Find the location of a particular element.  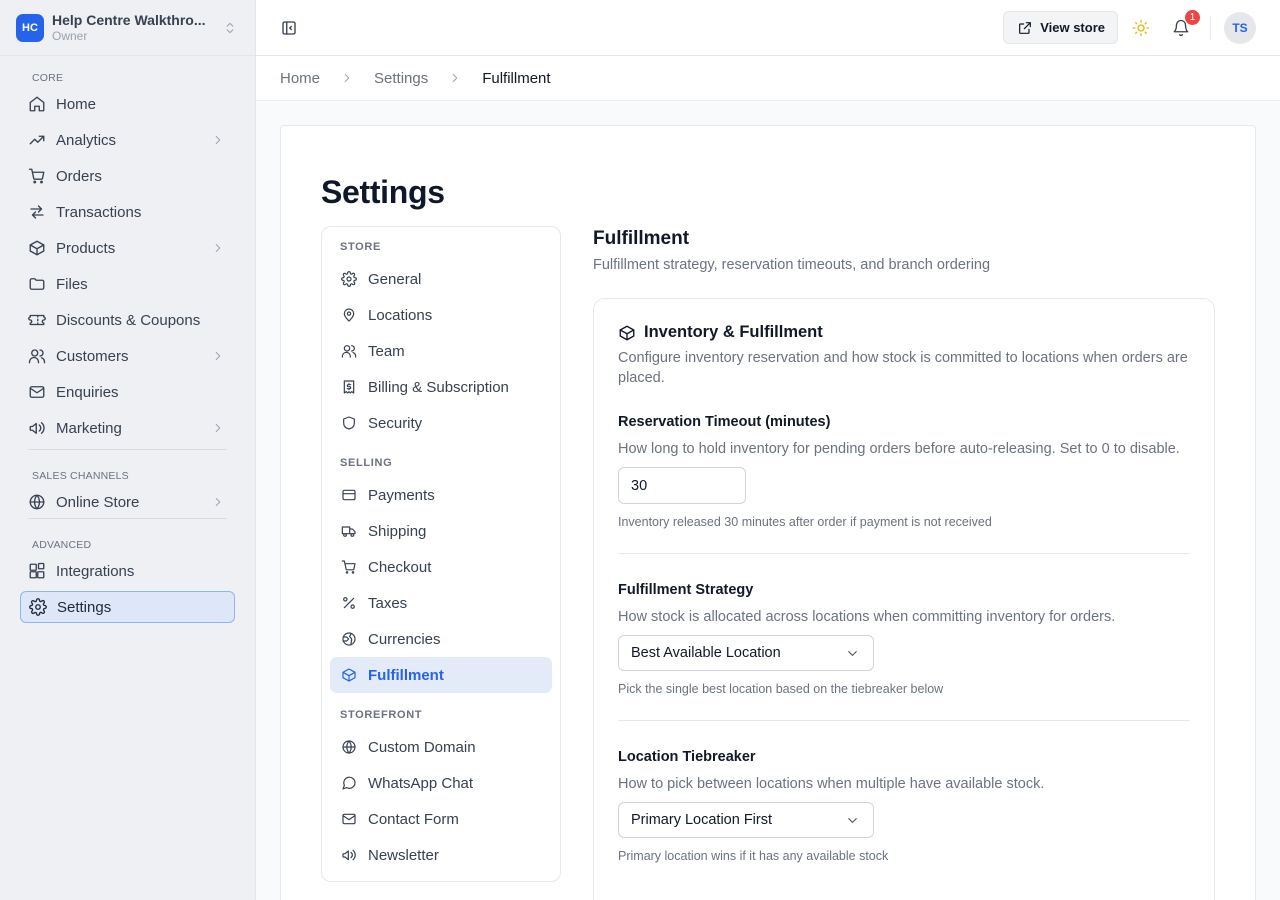

reservation-timeout-input: 30 is located at coordinates (682, 485).